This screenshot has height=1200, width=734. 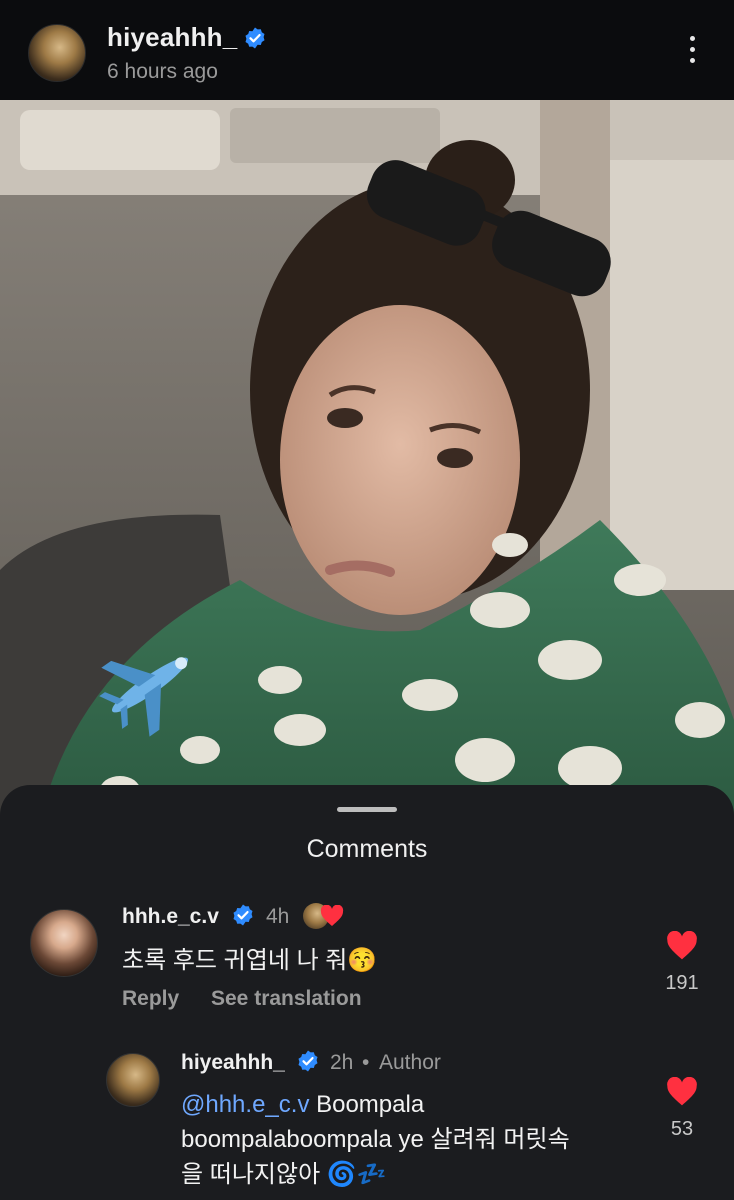 I want to click on reply-button: Reply, so click(x=150, y=999).